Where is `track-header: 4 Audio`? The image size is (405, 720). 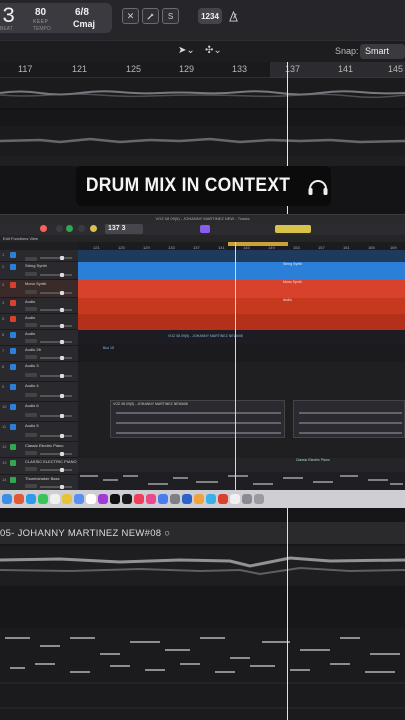
track-header: 4 Audio is located at coordinates (39, 306).